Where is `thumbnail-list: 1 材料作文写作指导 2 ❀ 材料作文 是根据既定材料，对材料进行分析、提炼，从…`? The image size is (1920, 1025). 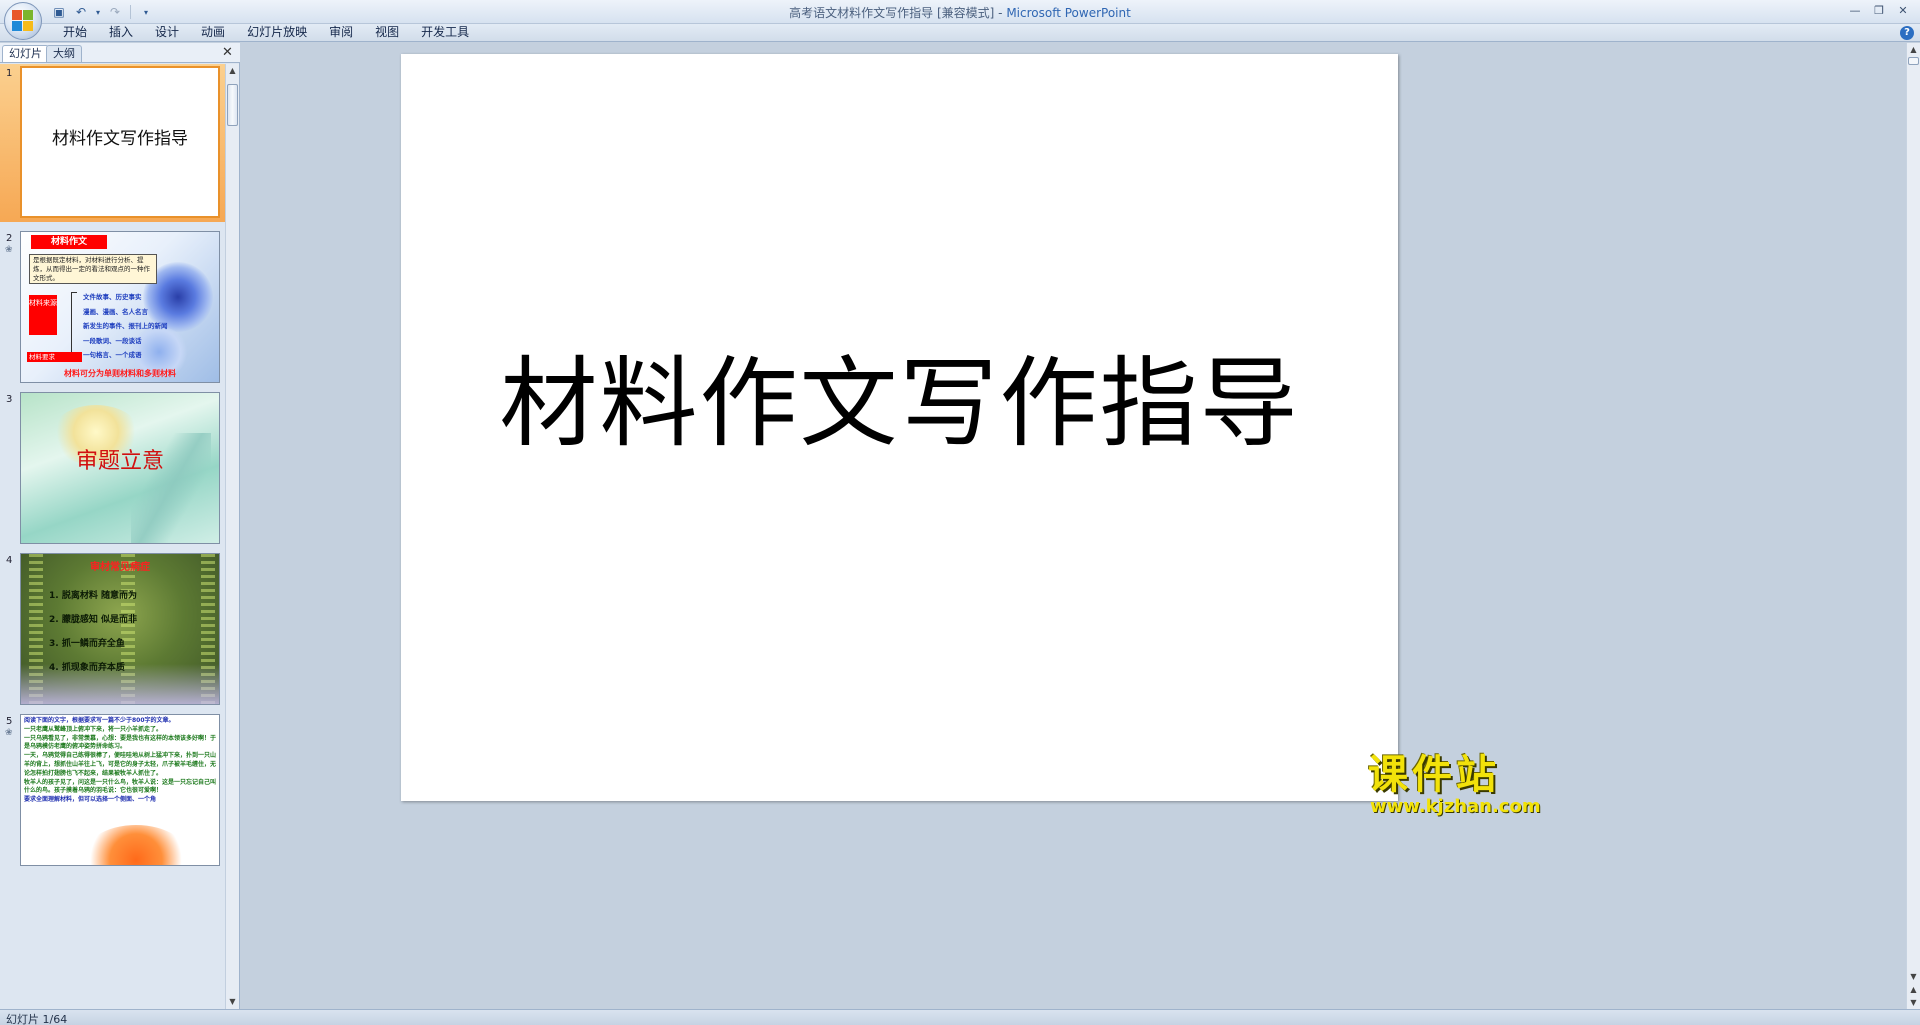 thumbnail-list: 1 材料作文写作指导 2 ❀ 材料作文 是根据既定材料，对材料进行分析、提炼，从… is located at coordinates (113, 536).